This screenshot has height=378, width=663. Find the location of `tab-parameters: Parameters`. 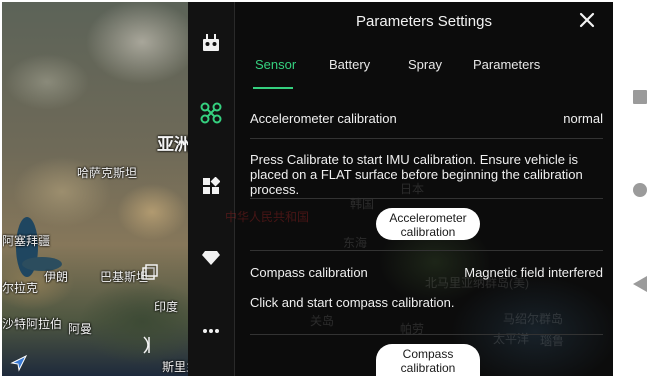

tab-parameters: Parameters is located at coordinates (506, 64).